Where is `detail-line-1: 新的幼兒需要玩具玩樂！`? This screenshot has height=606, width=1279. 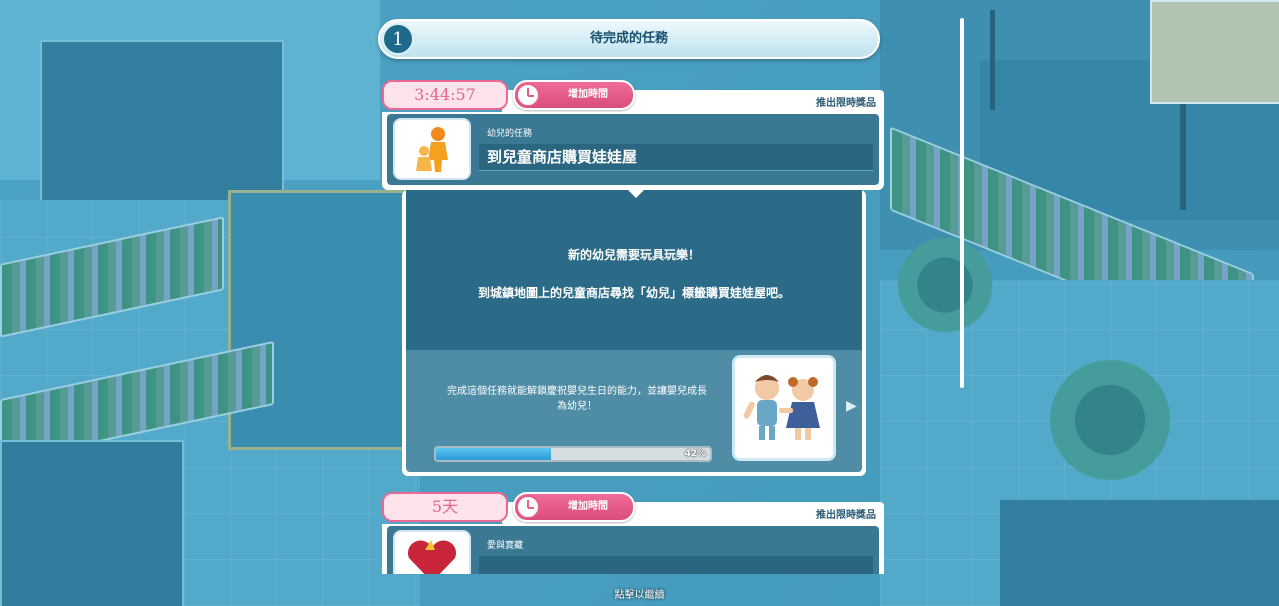 detail-line-1: 新的幼兒需要玩具玩樂！ is located at coordinates (633, 255).